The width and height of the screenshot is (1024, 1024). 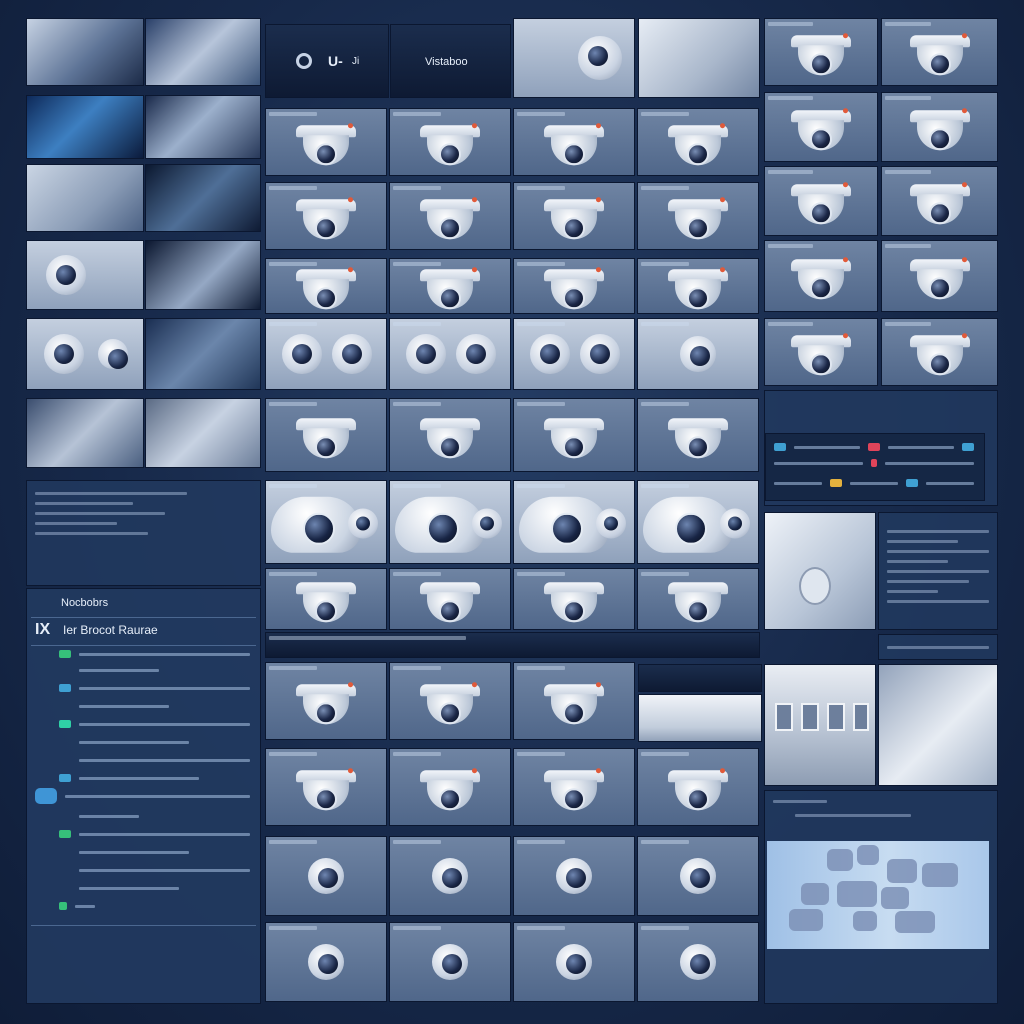 I want to click on camera-feed-r1-c3, so click(x=574, y=142).